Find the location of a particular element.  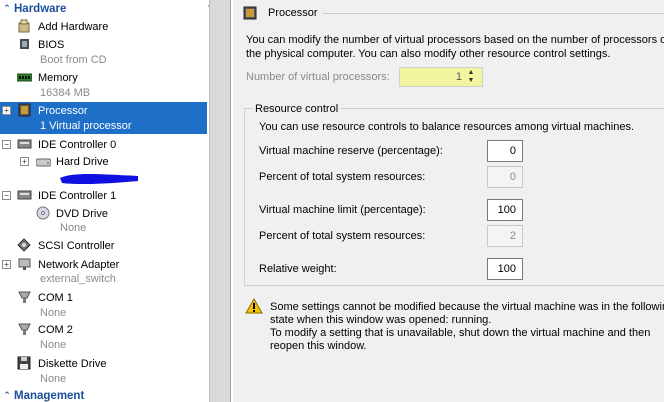

reserve-input: 0 is located at coordinates (505, 151).